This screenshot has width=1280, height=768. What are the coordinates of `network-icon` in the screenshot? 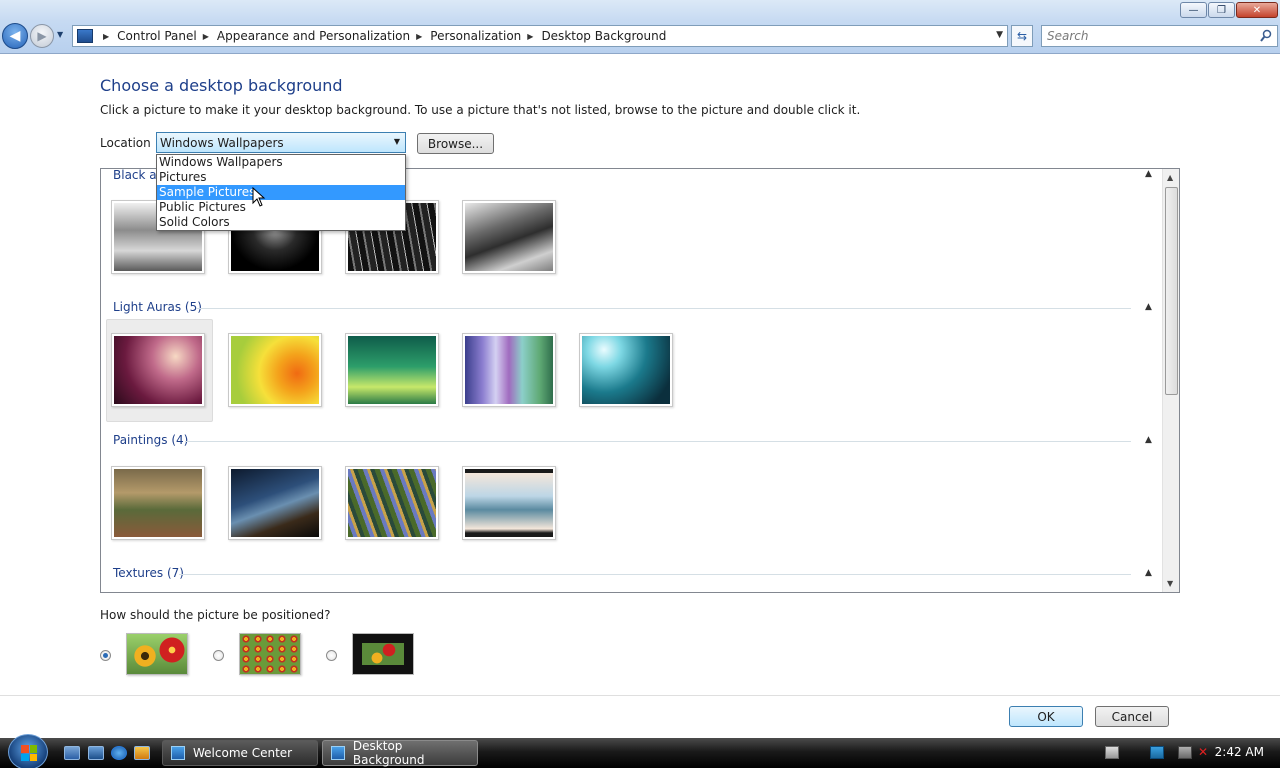 It's located at (1185, 752).